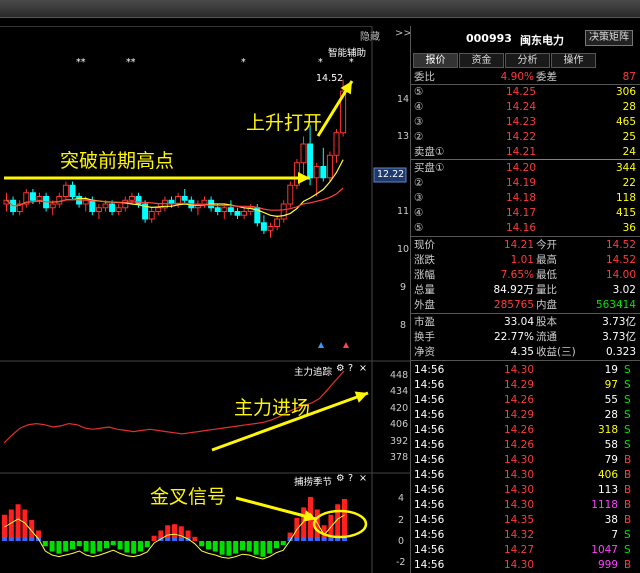  I want to click on fund-row: 市盈 33.04 股本 3.73亿, so click(525, 322).